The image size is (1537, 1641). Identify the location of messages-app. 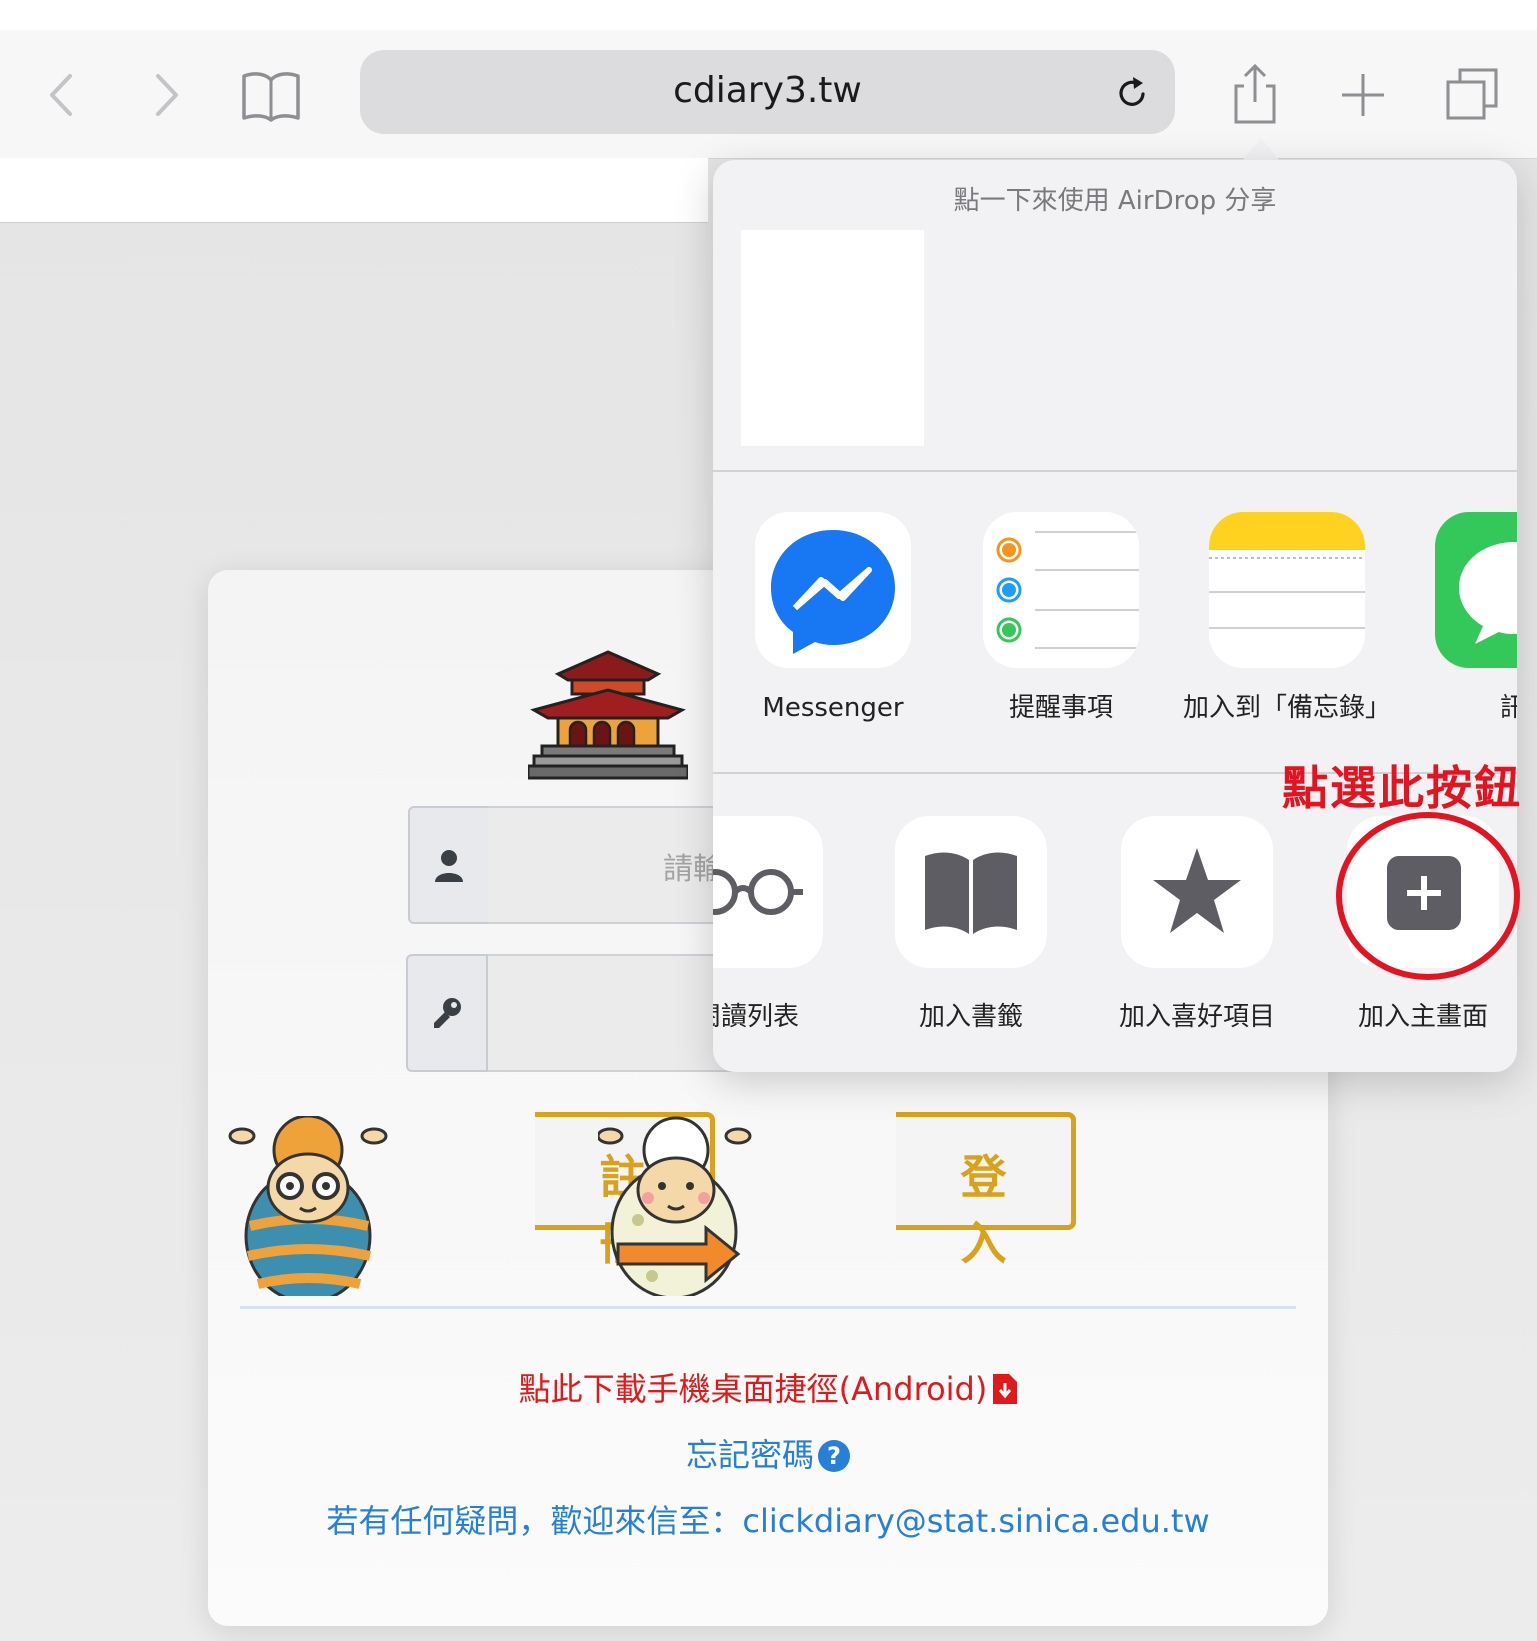
(1476, 590).